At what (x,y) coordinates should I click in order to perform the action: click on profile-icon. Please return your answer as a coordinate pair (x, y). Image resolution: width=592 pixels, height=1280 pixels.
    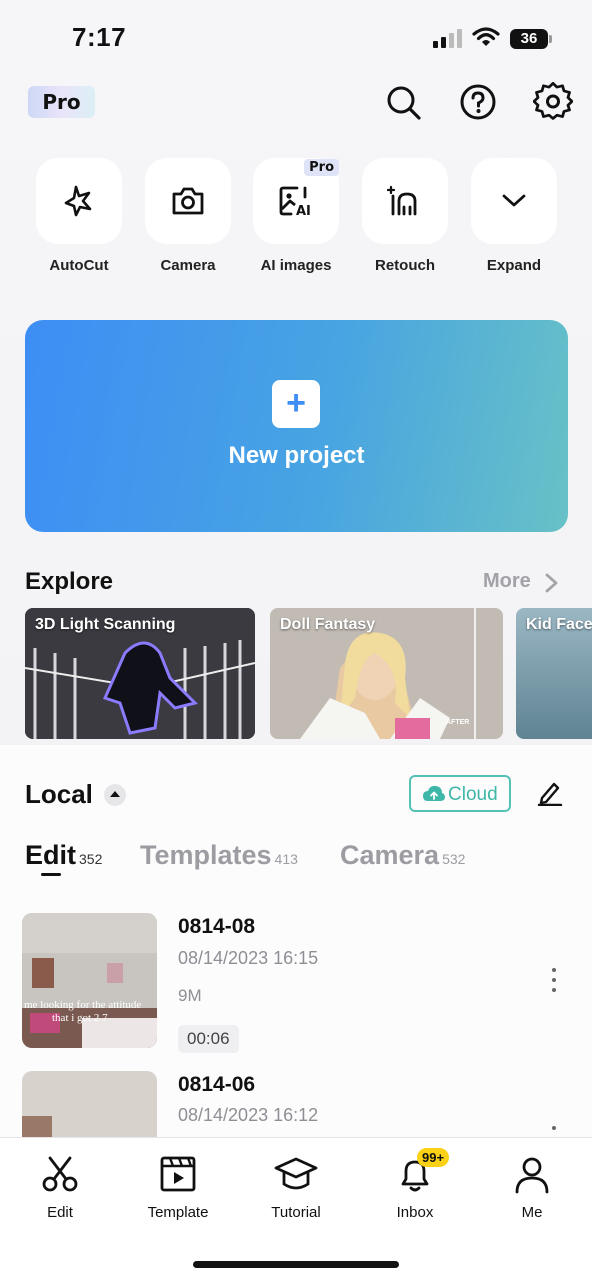
    Looking at the image, I should click on (532, 1175).